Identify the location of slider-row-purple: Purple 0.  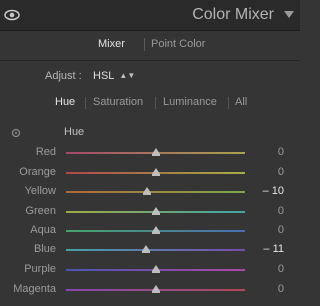
(150, 270).